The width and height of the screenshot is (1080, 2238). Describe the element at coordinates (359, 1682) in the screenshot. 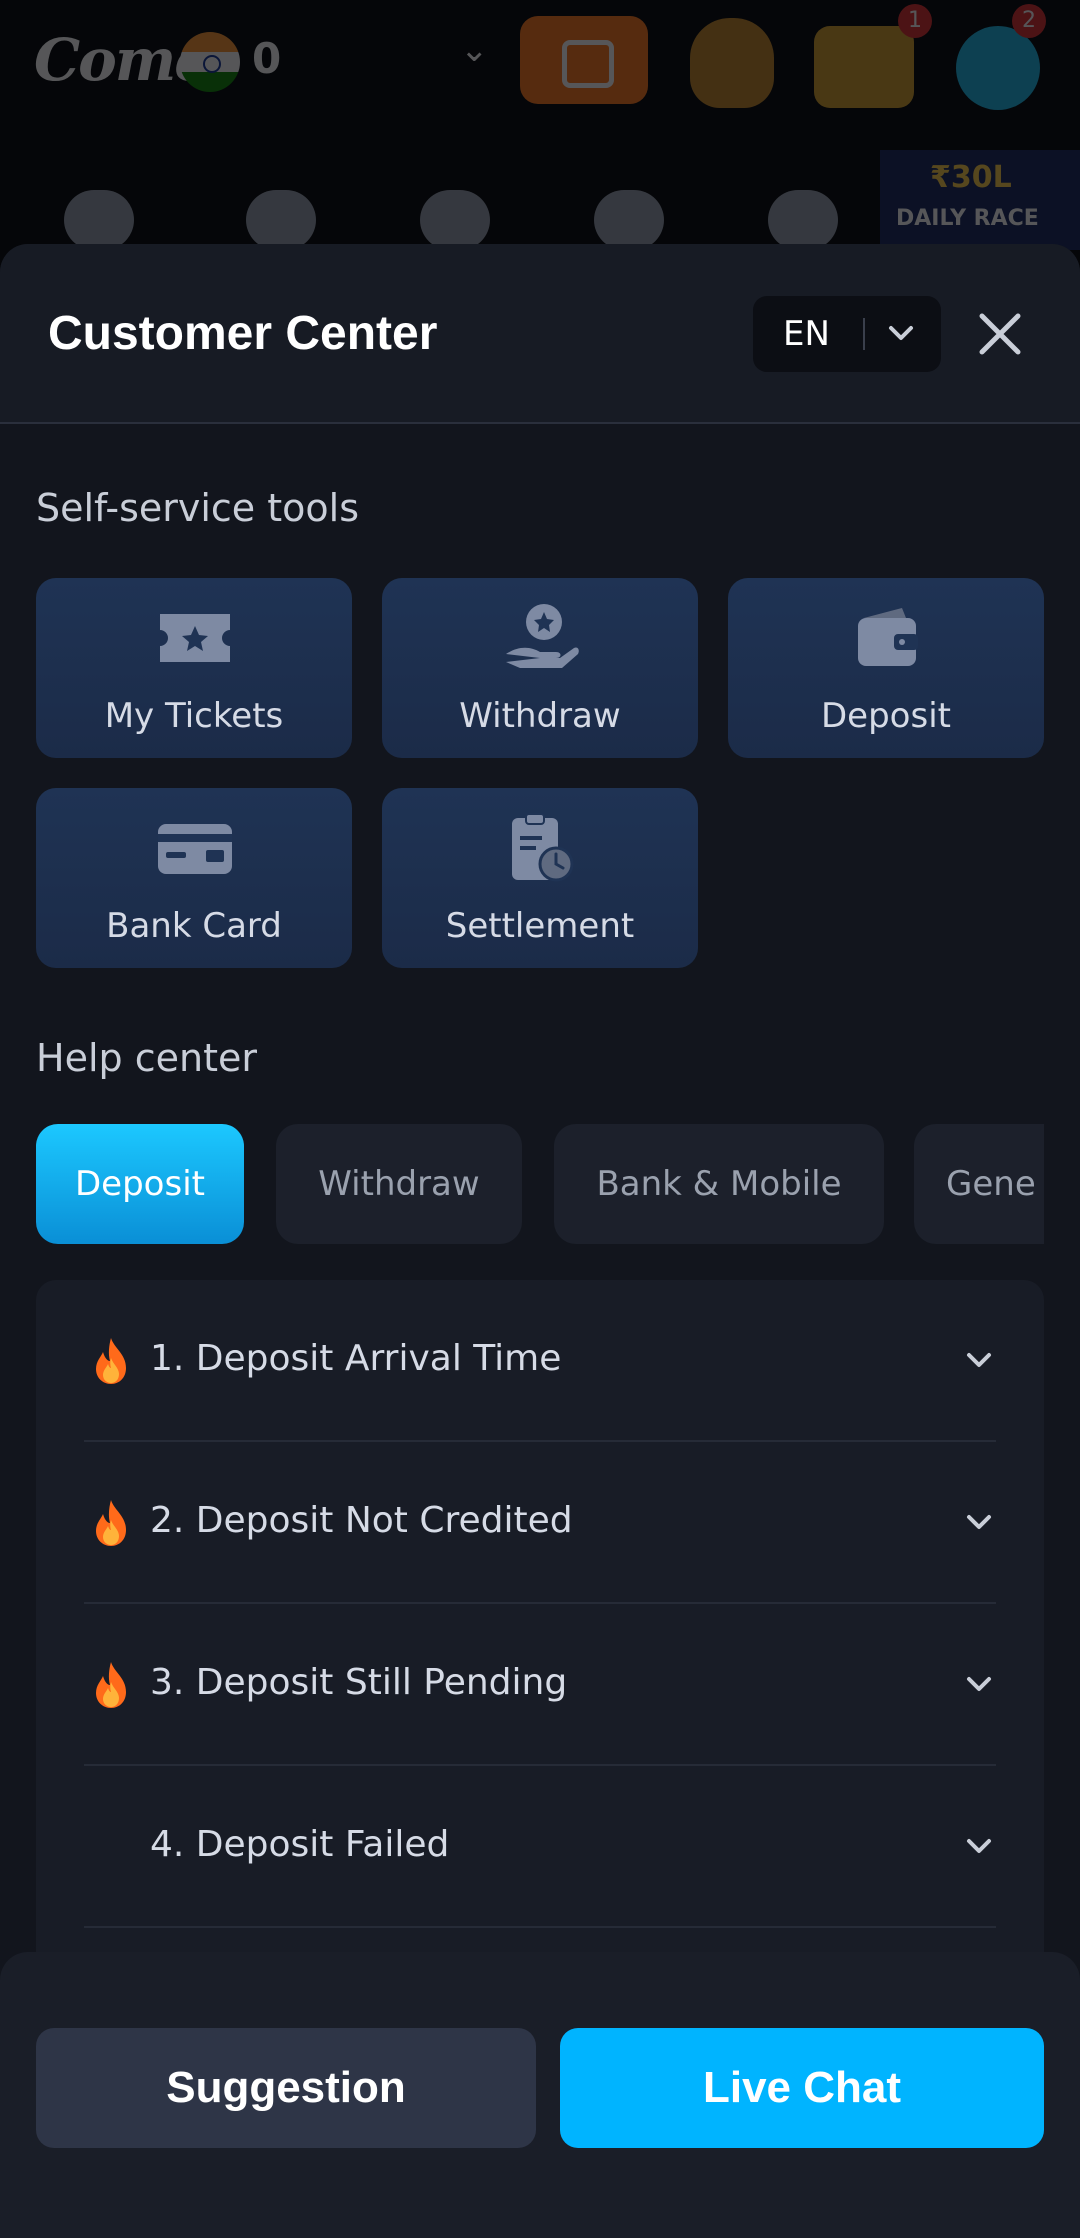

I see `faq-question: 3. Deposit Still Pending` at that location.